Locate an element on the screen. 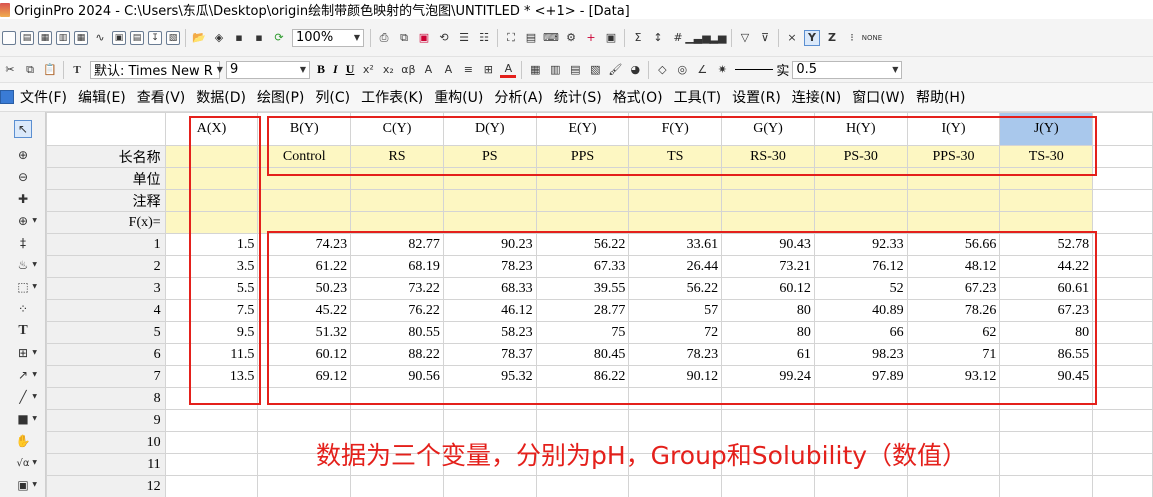 The image size is (1153, 497). data-cell: 26.44 is located at coordinates (675, 266).